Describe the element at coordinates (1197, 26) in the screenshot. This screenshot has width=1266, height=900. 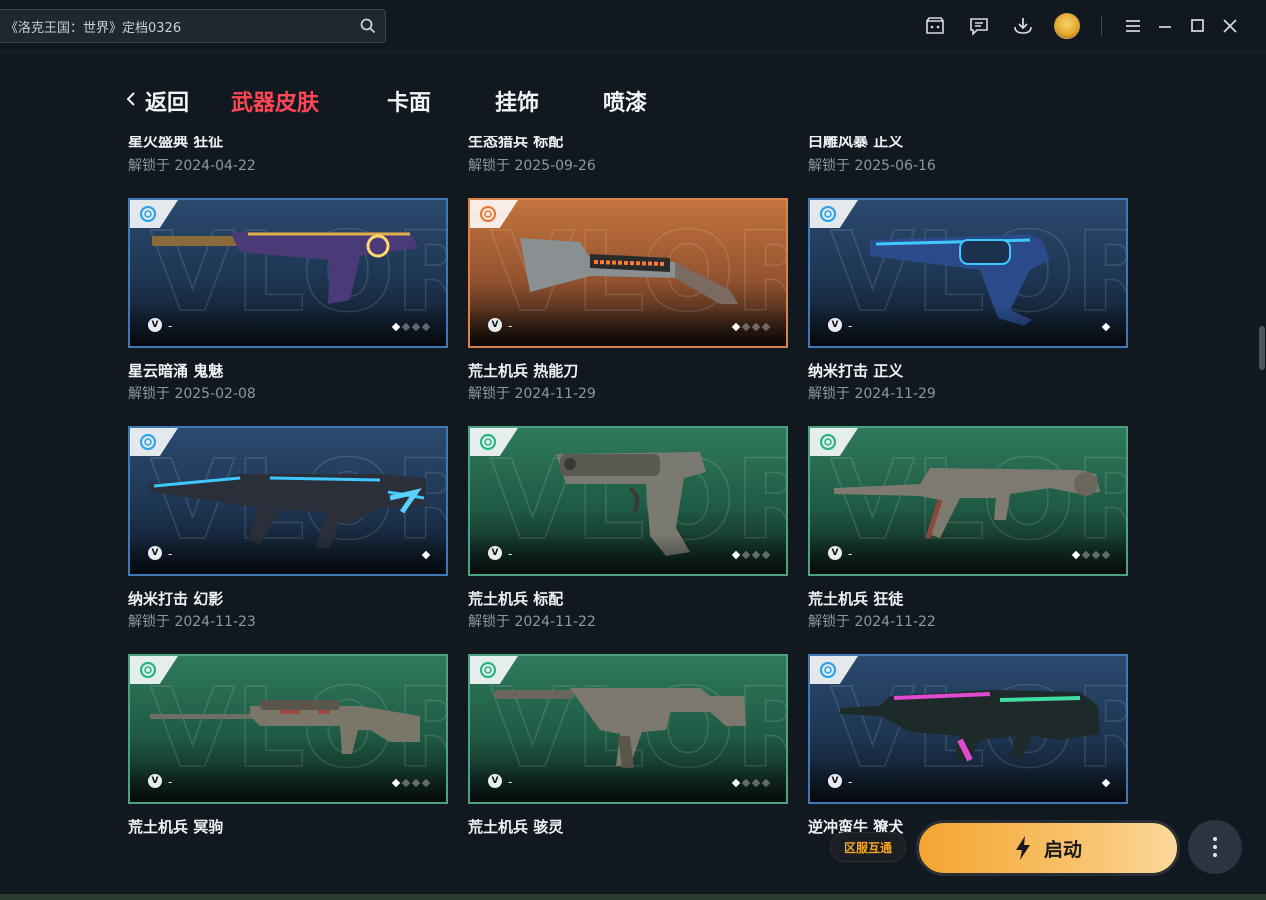
I see `maximize-icon` at that location.